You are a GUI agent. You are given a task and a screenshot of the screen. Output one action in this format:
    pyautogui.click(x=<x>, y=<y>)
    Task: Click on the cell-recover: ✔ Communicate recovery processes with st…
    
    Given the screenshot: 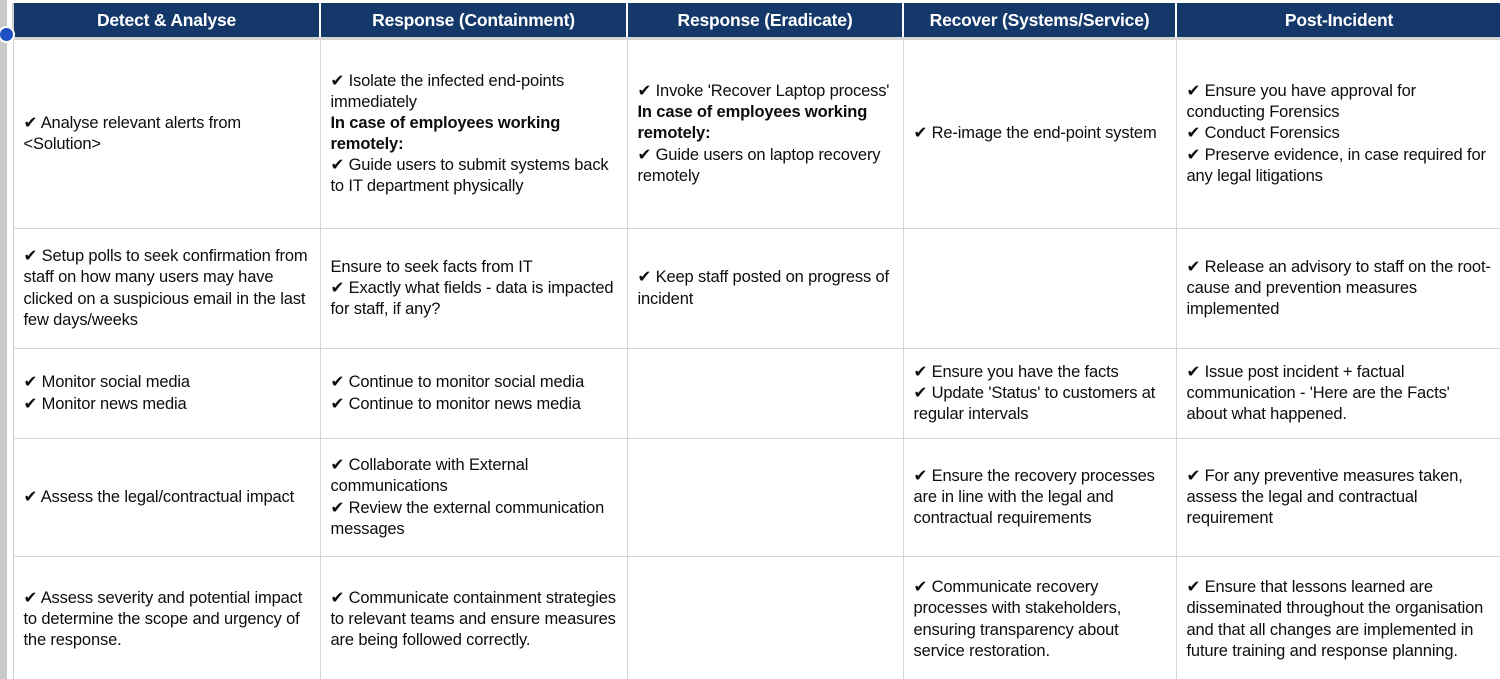 What is the action you would take?
    pyautogui.click(x=1039, y=617)
    